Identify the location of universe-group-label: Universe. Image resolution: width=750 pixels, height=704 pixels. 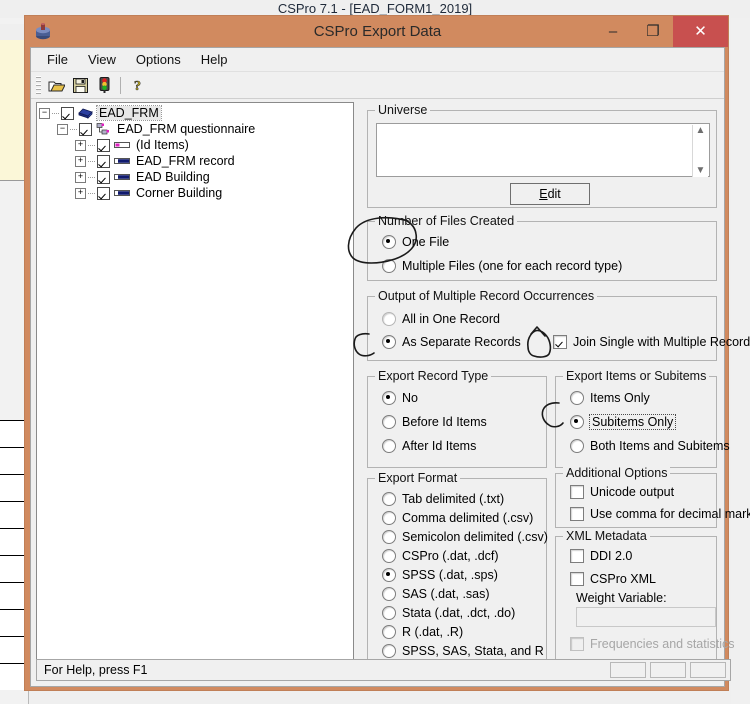
(403, 110).